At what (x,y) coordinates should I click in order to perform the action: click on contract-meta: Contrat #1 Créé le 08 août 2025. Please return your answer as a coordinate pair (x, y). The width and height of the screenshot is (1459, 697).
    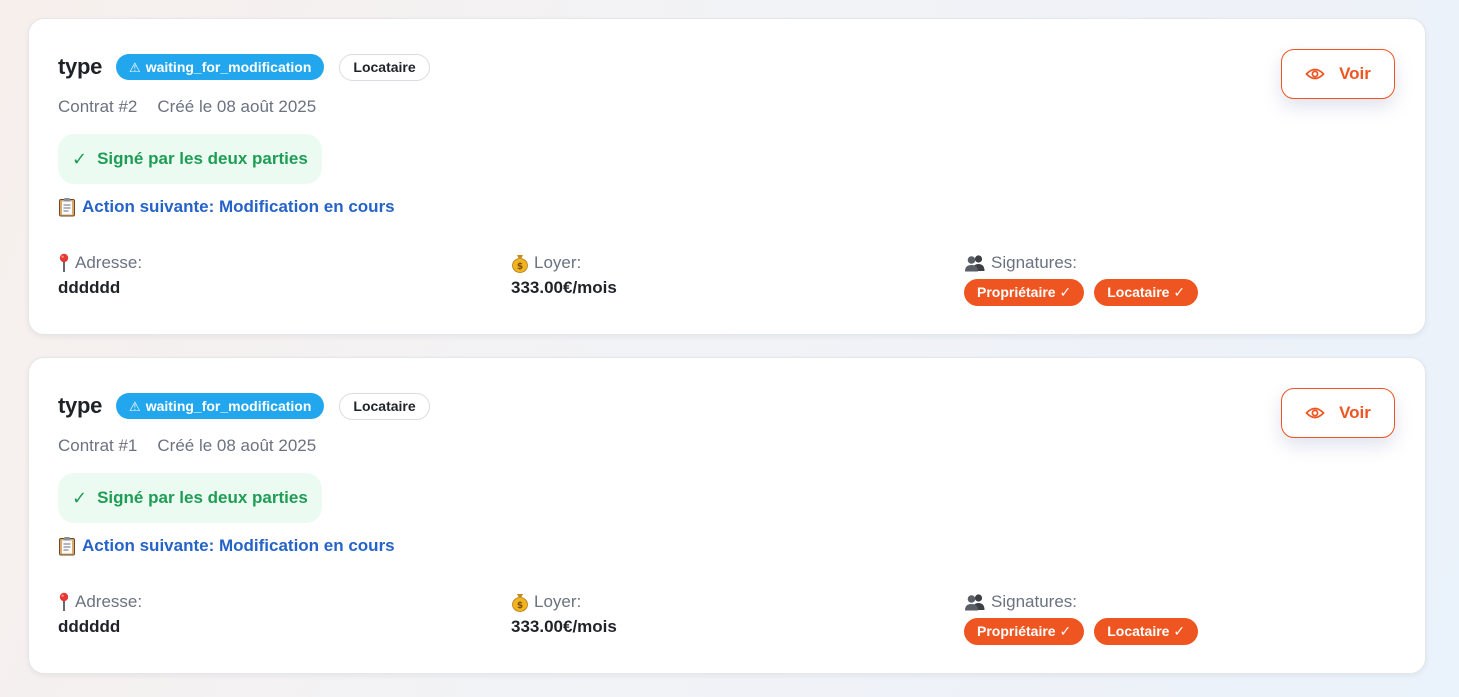
    Looking at the image, I should click on (187, 446).